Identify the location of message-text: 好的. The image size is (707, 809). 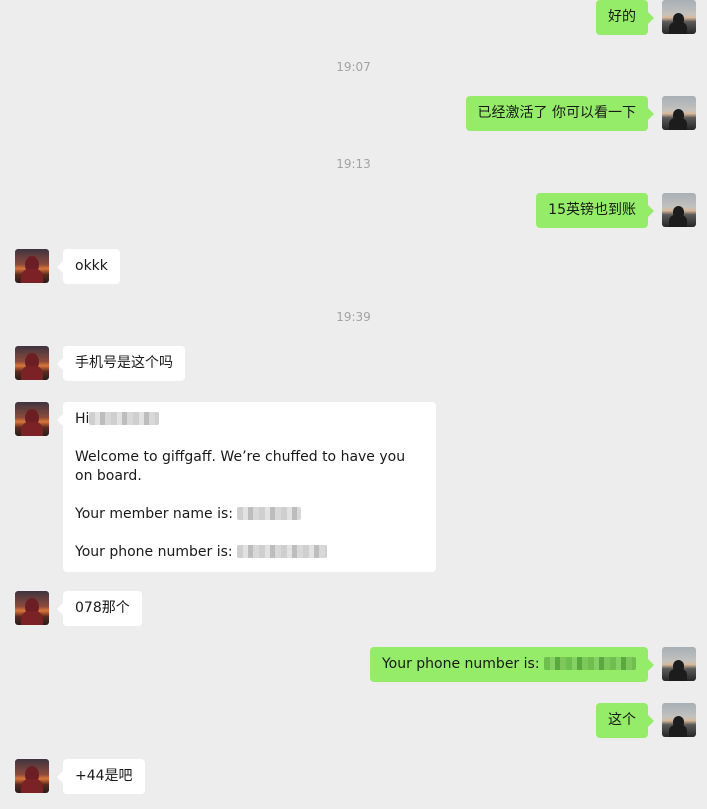
(622, 17).